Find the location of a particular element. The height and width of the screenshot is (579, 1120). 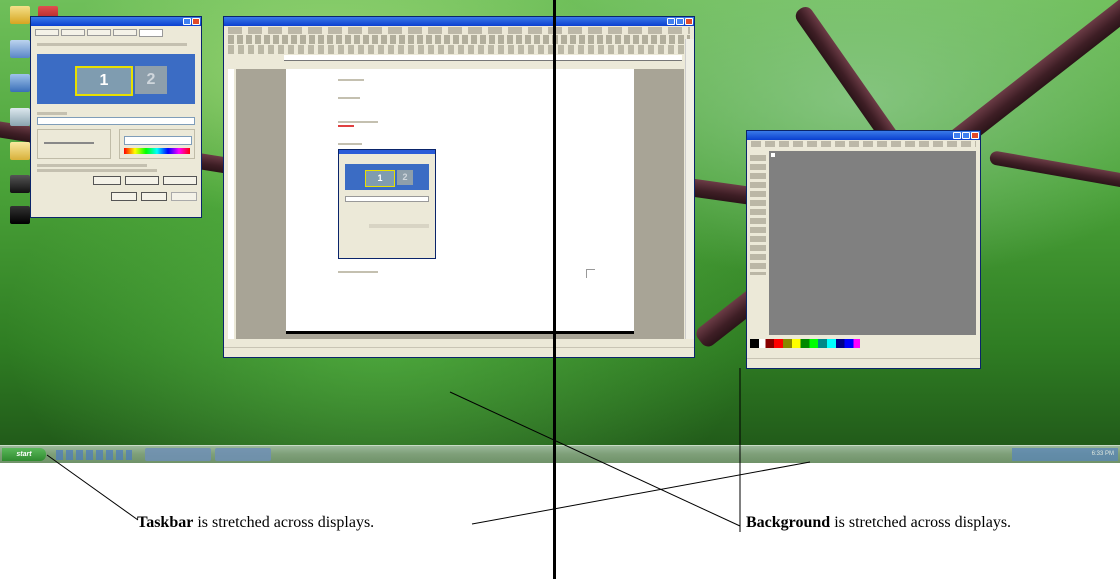

cancel-button is located at coordinates (154, 196).